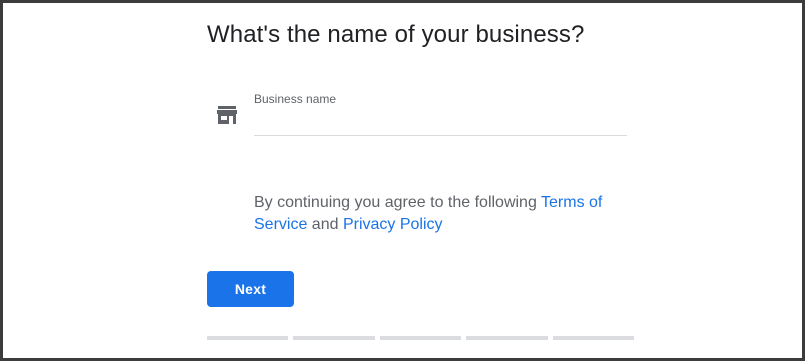  I want to click on privacy-policy-link: Privacy Policy, so click(393, 224).